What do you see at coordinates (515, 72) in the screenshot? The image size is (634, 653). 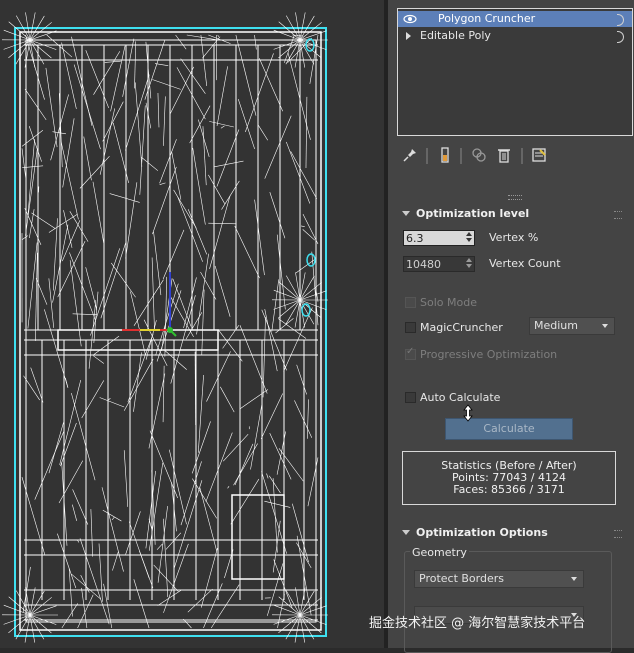 I see `modifier-stack: Polygon Cruncher Editable Poly` at bounding box center [515, 72].